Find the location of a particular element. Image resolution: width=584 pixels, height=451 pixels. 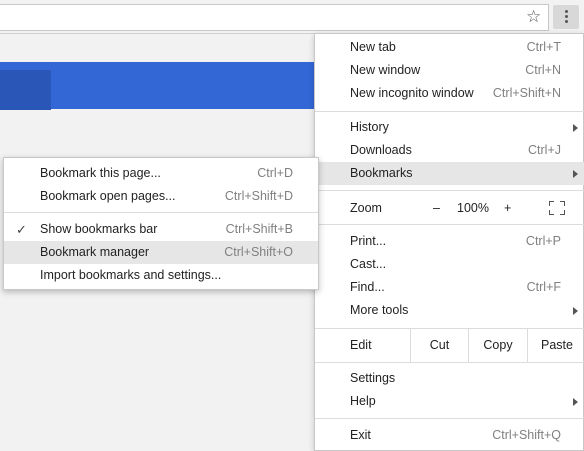

menu-item-shortcut: Ctrl+Shift+B is located at coordinates (259, 229).